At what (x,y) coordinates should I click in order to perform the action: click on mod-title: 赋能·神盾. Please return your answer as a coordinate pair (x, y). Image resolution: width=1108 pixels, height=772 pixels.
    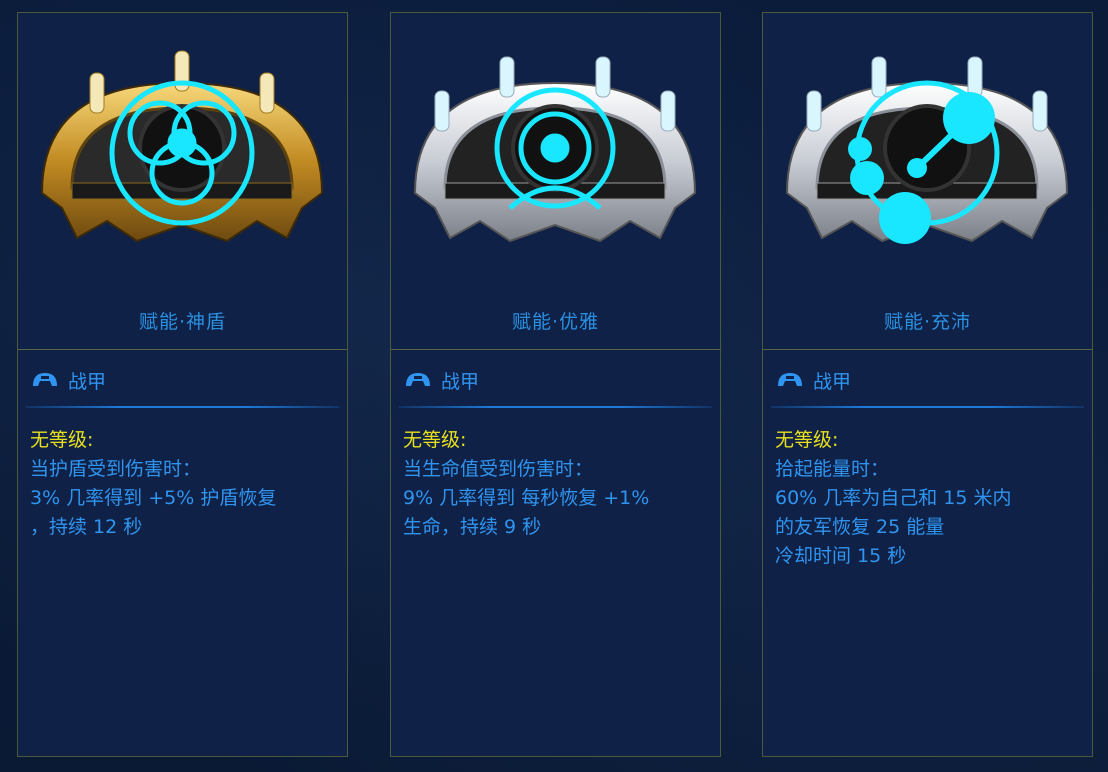
    Looking at the image, I should click on (182, 322).